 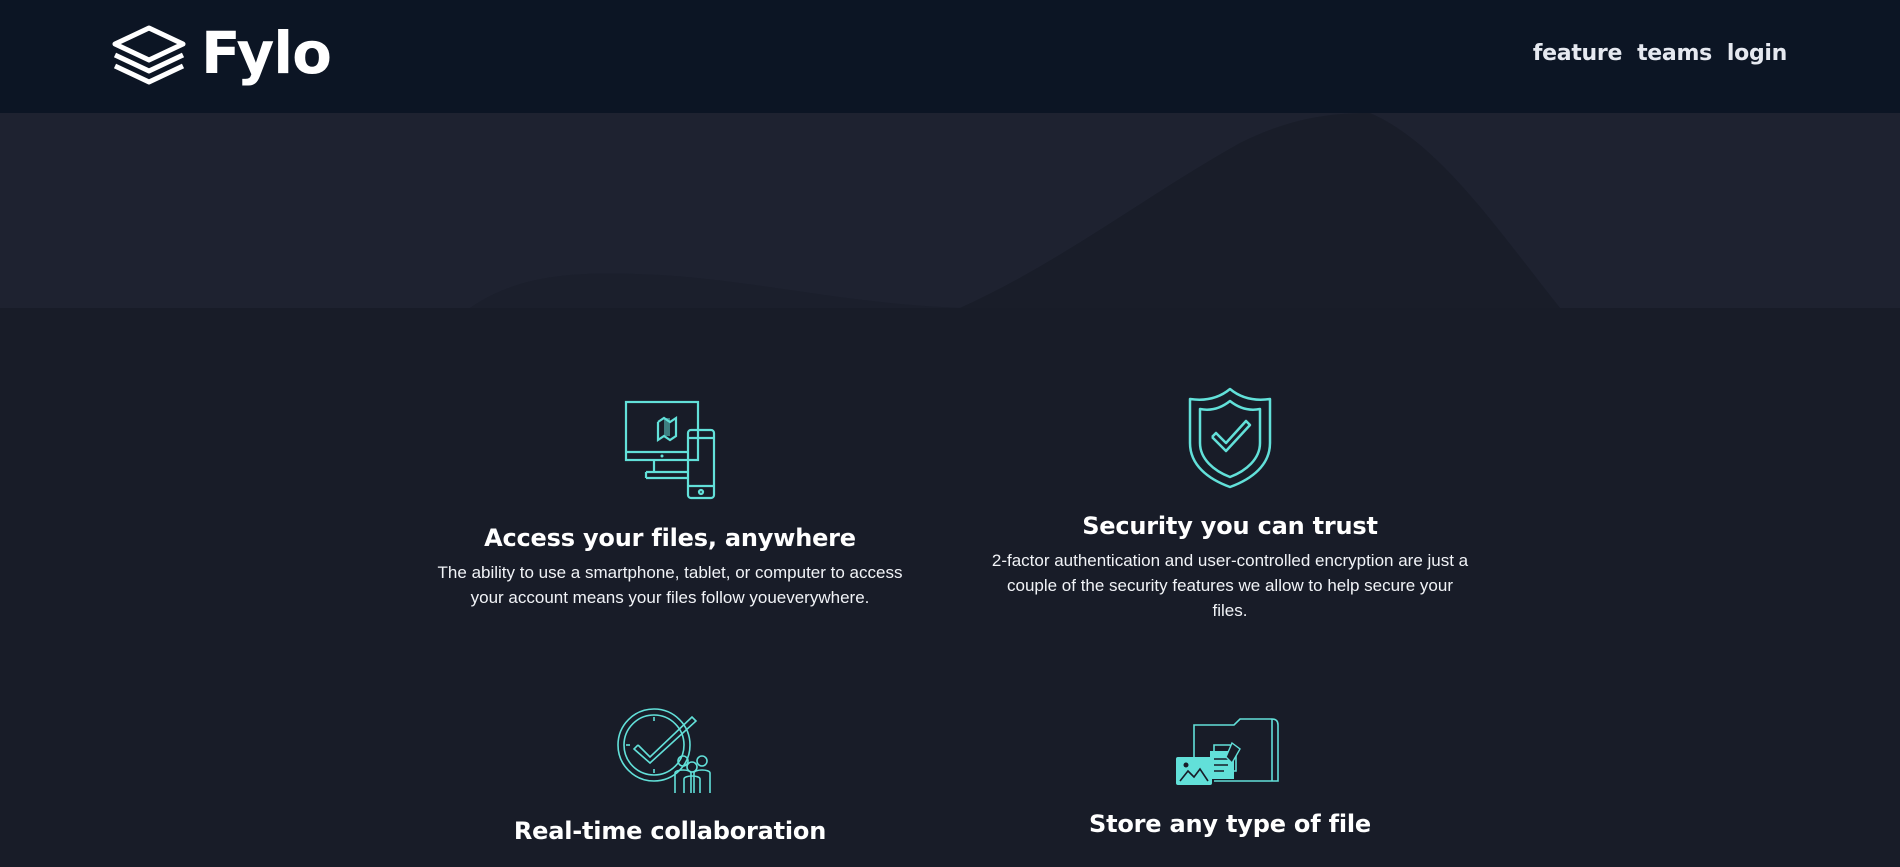 I want to click on brand-logo: Fylo, so click(x=221, y=53).